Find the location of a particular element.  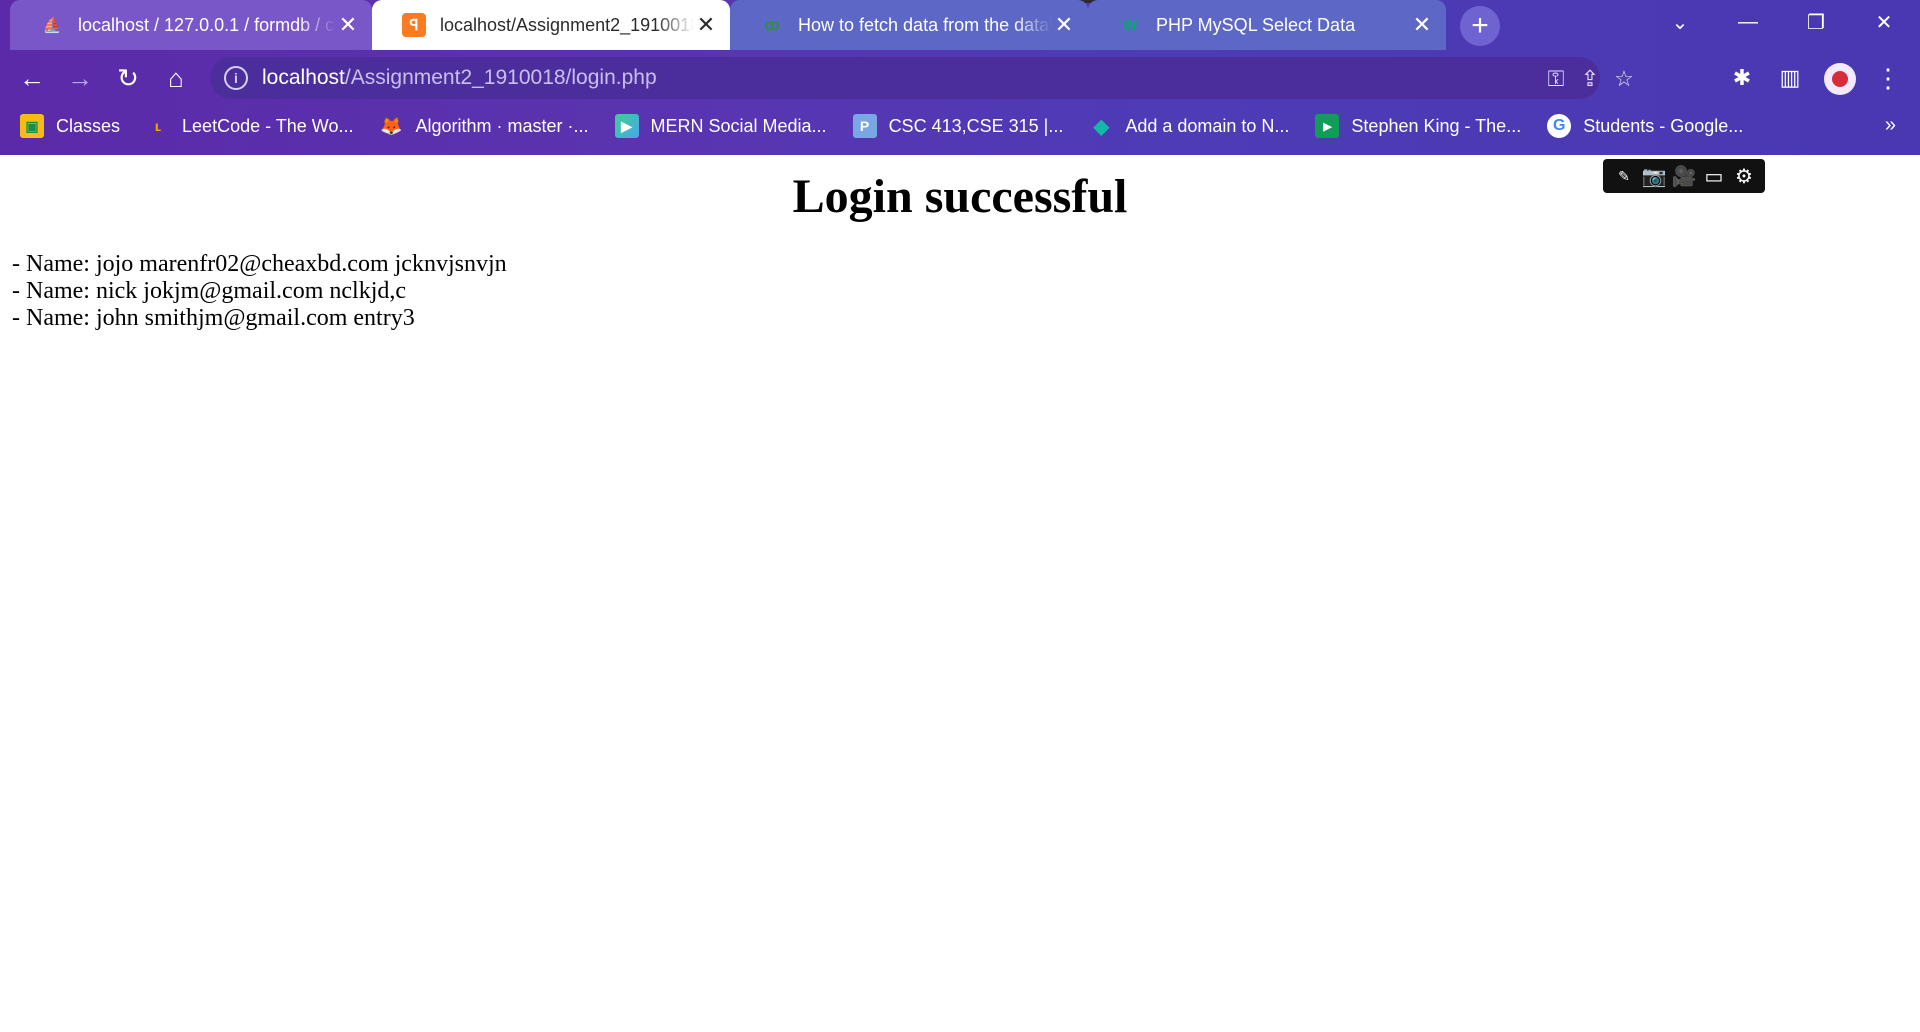

tab-title: How to fetch data from the datal is located at coordinates (925, 24).